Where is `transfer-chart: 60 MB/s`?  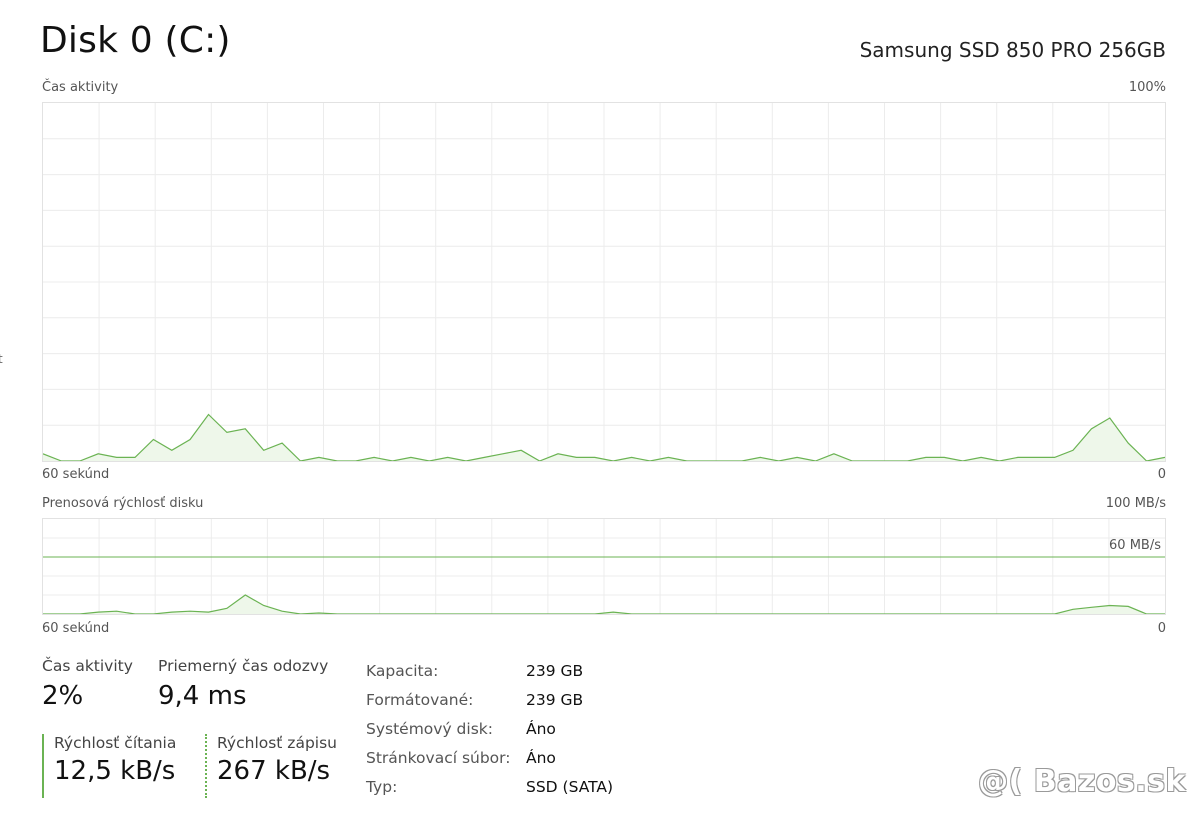 transfer-chart: 60 MB/s is located at coordinates (604, 566).